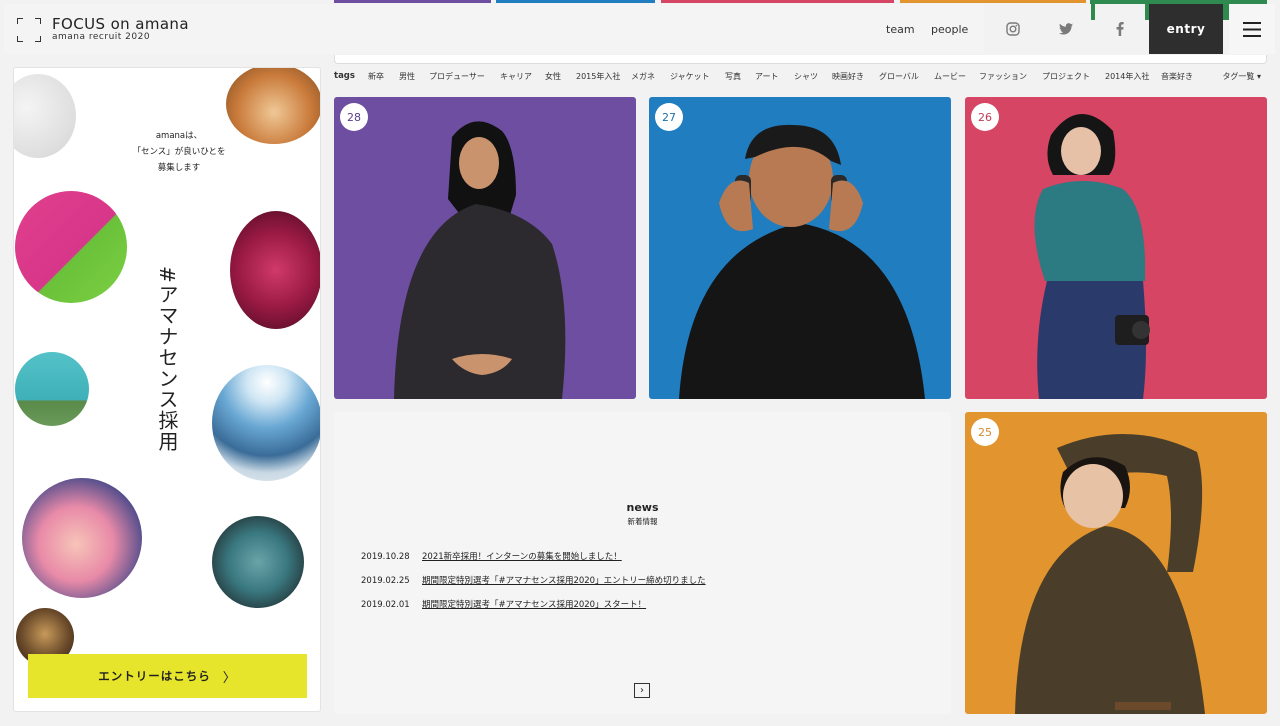 The image size is (1280, 726). I want to click on logo-subtitle: amana recruit 2020, so click(101, 37).